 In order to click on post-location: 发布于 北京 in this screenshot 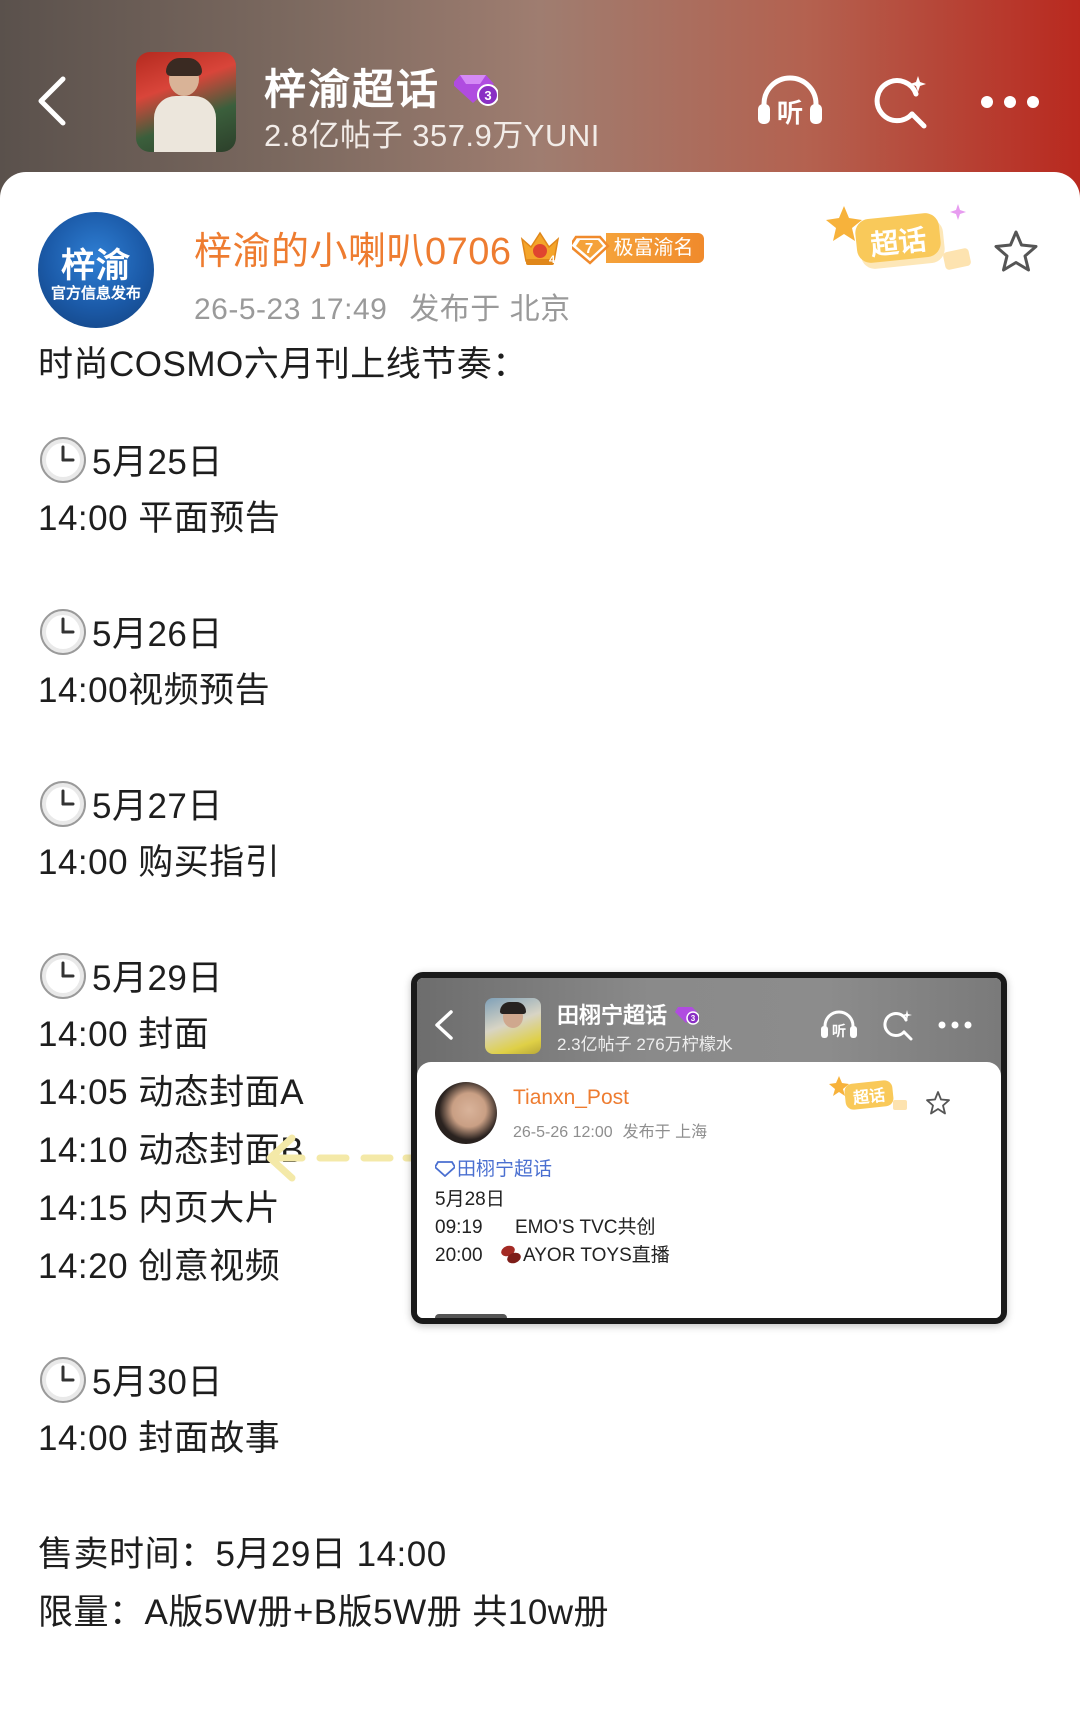, I will do `click(490, 309)`.